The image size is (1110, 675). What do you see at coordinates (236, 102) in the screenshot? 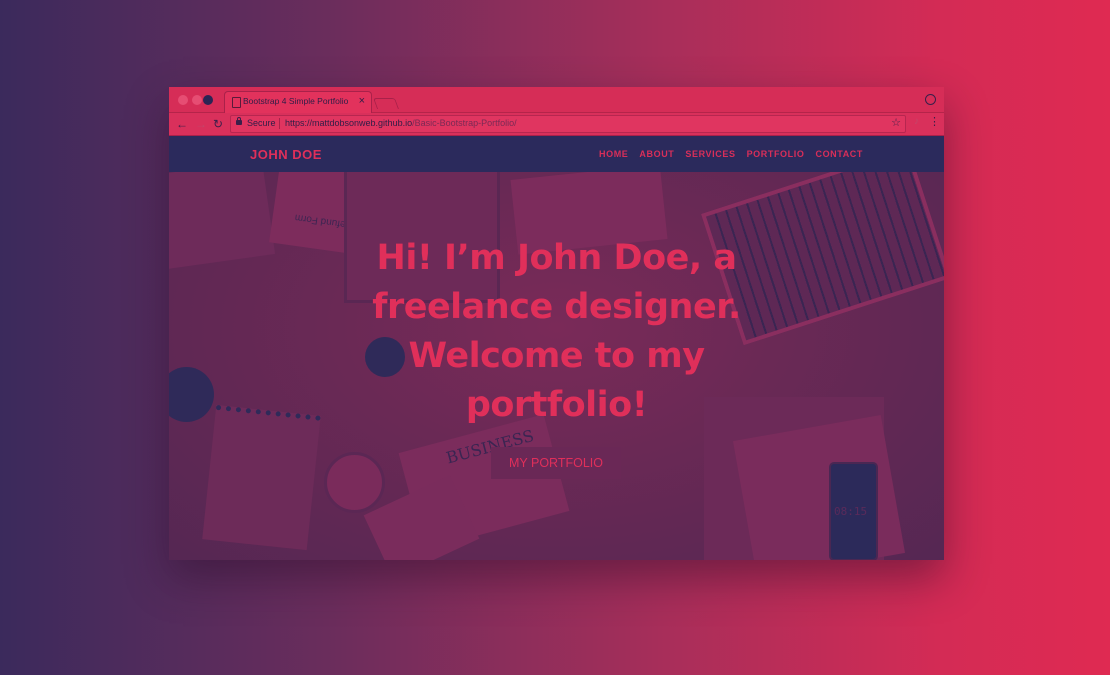
I see `document-icon` at bounding box center [236, 102].